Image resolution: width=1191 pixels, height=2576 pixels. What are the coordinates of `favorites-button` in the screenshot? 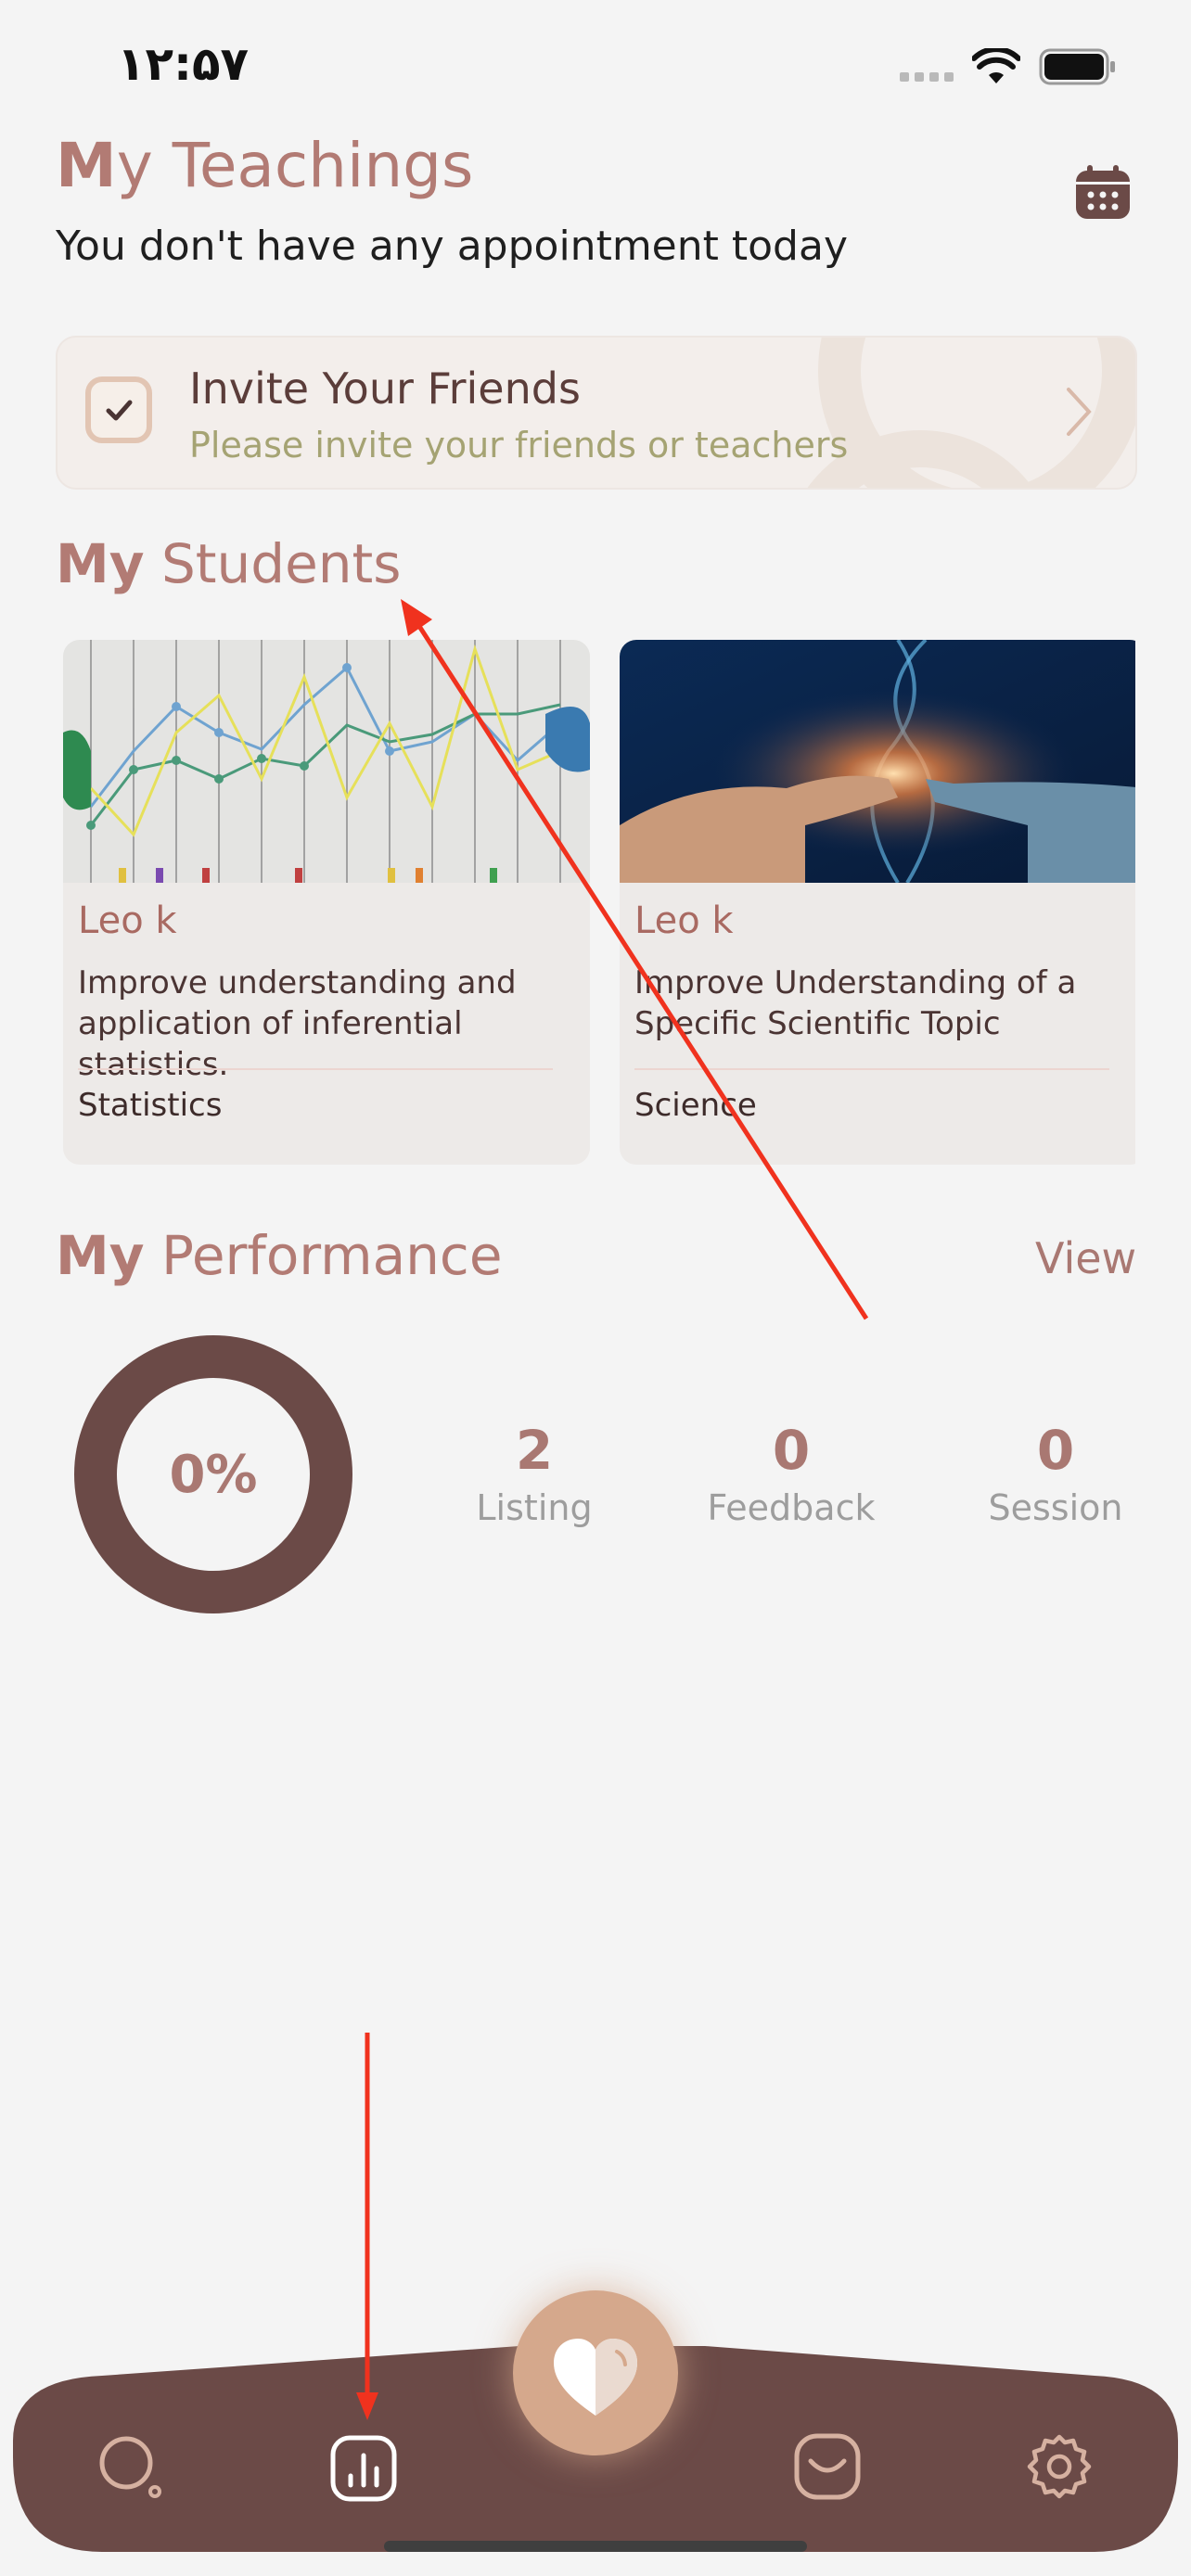 It's located at (595, 2372).